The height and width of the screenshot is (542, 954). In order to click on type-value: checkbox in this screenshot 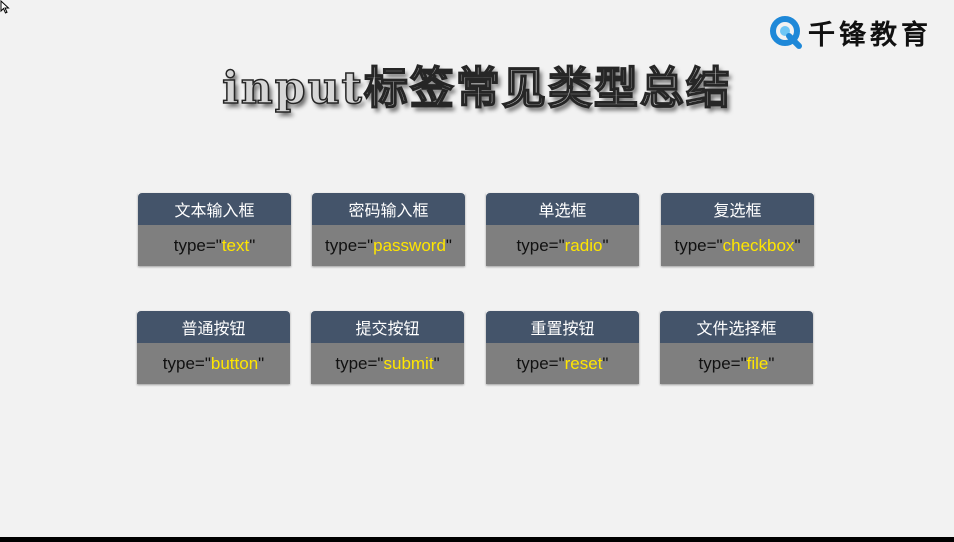, I will do `click(758, 245)`.